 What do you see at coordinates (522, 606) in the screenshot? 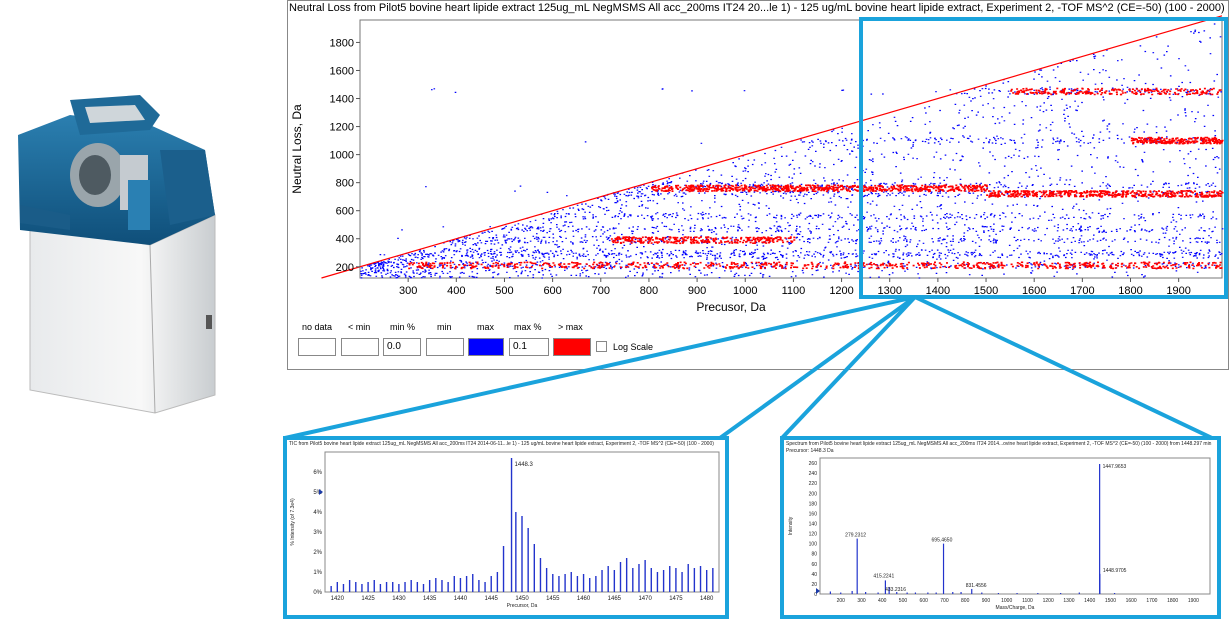
I see `tic-x-axis-label: Precursor, Da` at bounding box center [522, 606].